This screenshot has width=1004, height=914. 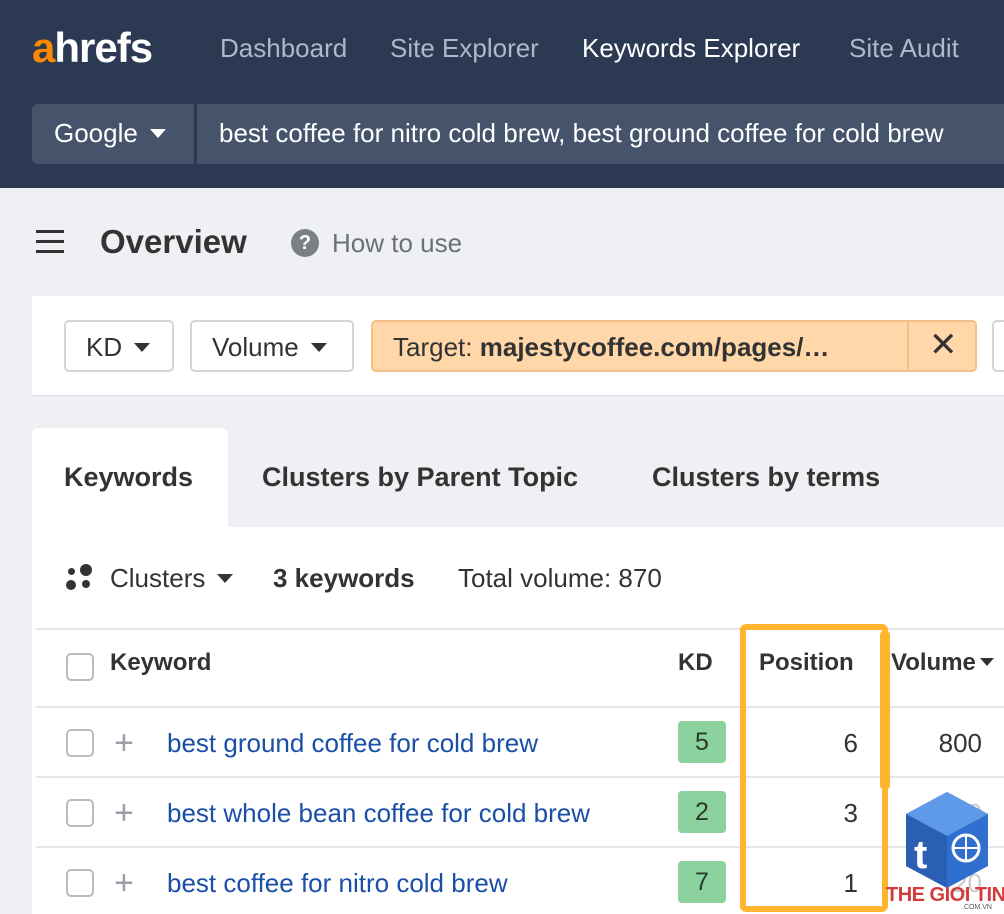 I want to click on ahrefs-logo: ahrefs, so click(x=92, y=48).